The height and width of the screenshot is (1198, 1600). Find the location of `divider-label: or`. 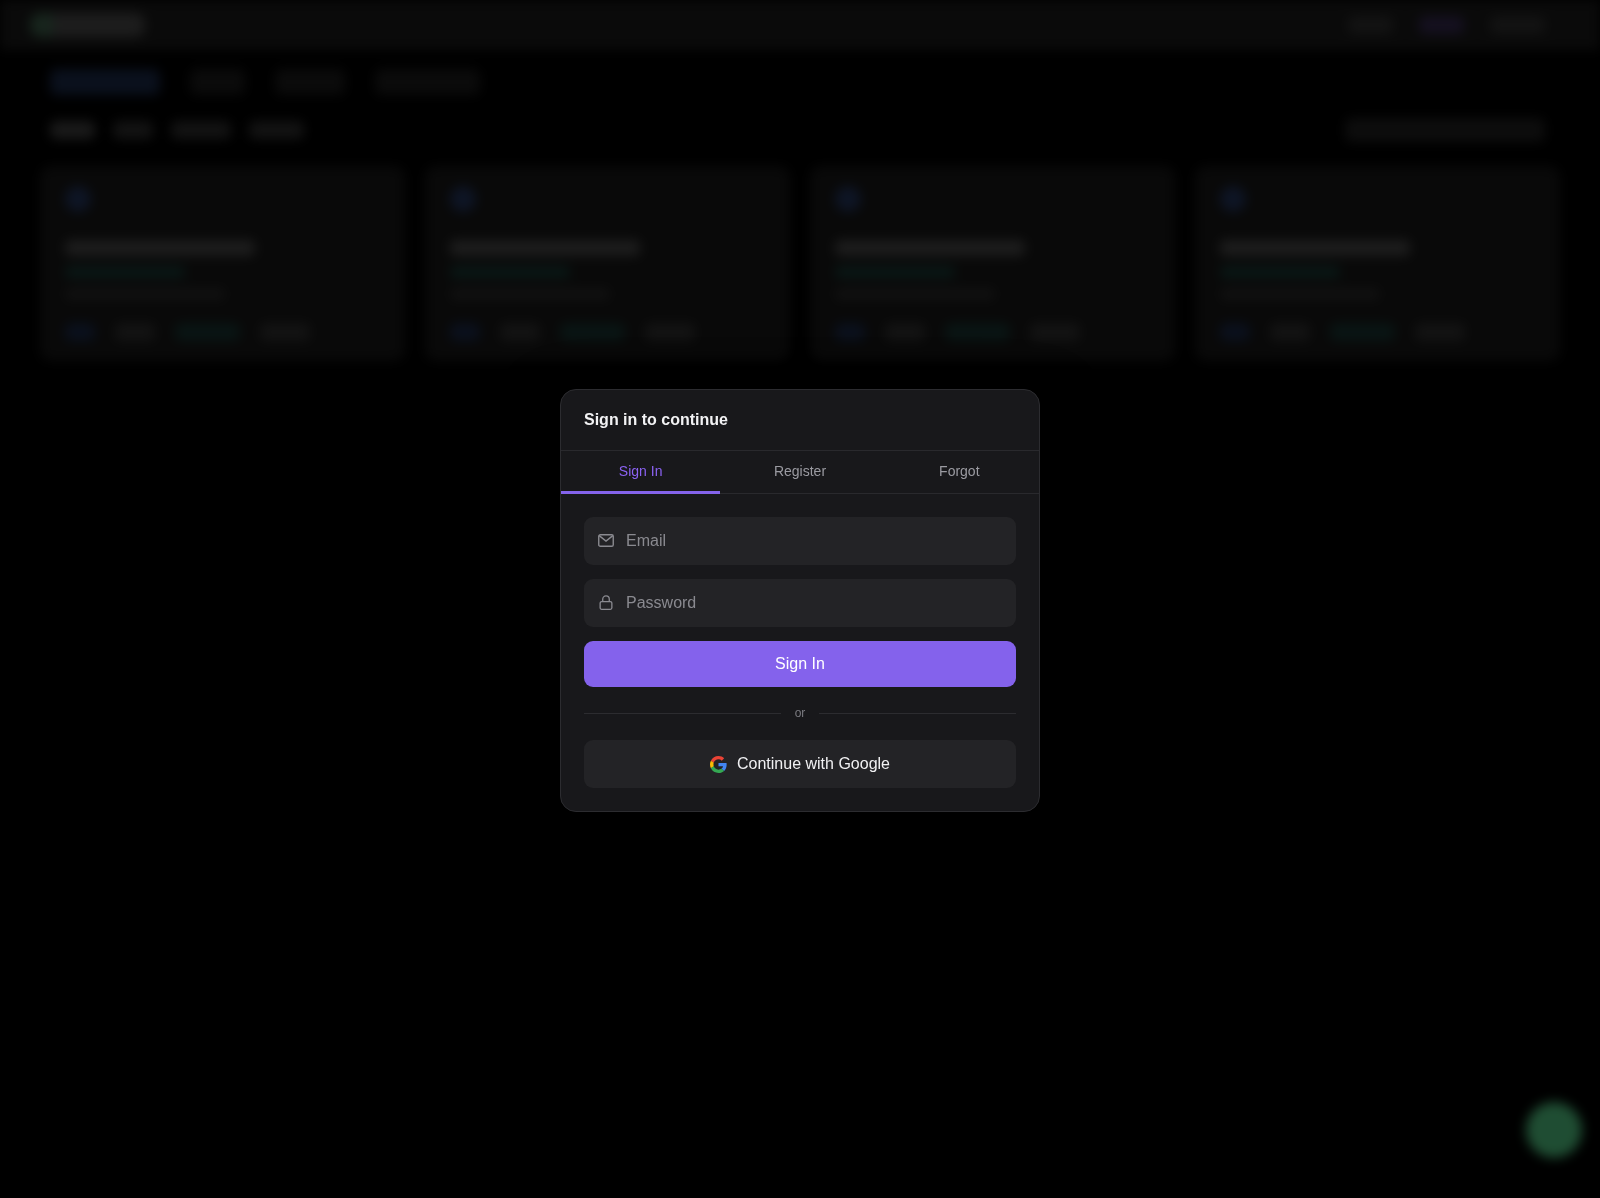

divider-label: or is located at coordinates (800, 713).